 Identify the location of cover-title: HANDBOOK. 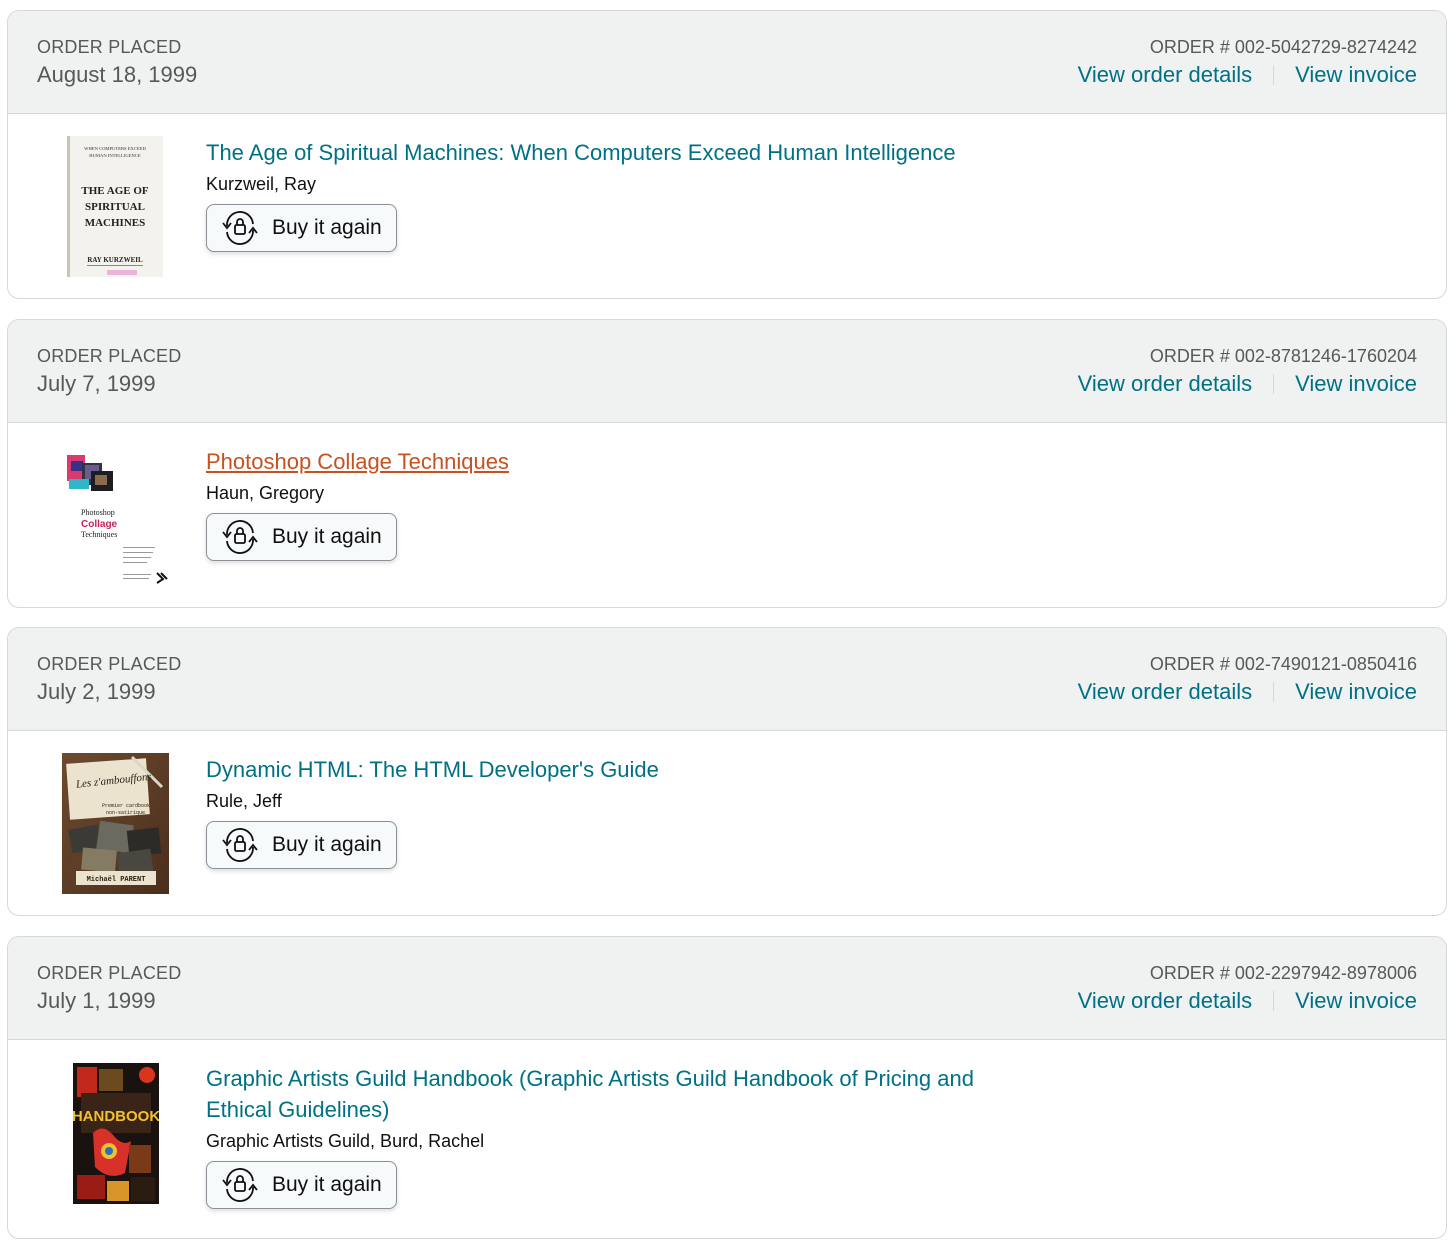
(116, 1116).